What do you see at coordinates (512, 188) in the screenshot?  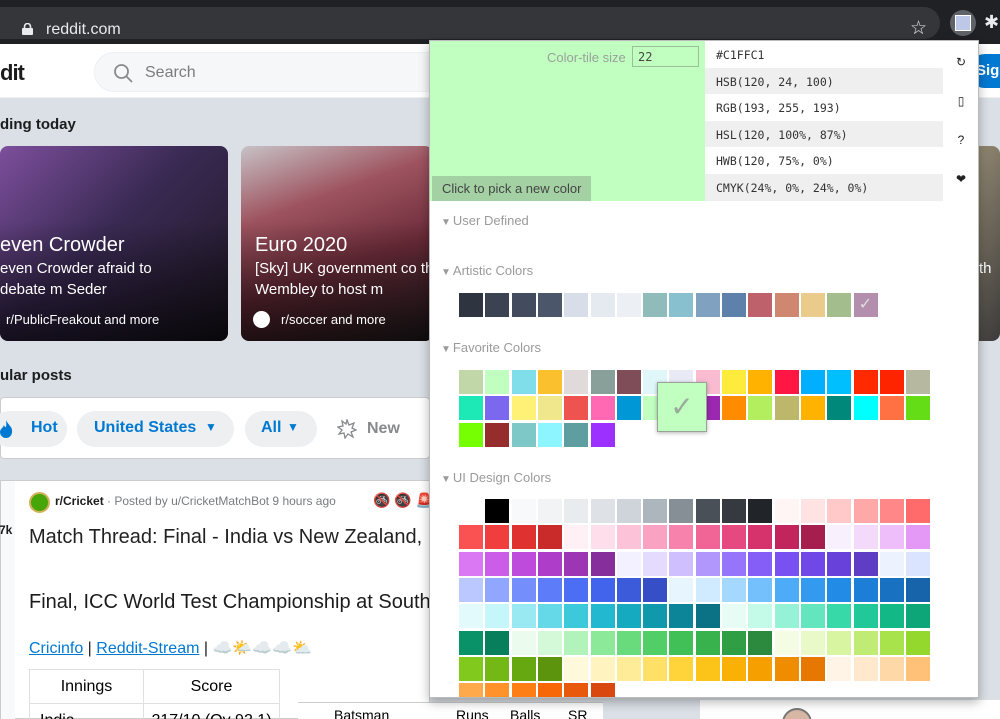 I see `pick-new-color-button: Click to pick a new color` at bounding box center [512, 188].